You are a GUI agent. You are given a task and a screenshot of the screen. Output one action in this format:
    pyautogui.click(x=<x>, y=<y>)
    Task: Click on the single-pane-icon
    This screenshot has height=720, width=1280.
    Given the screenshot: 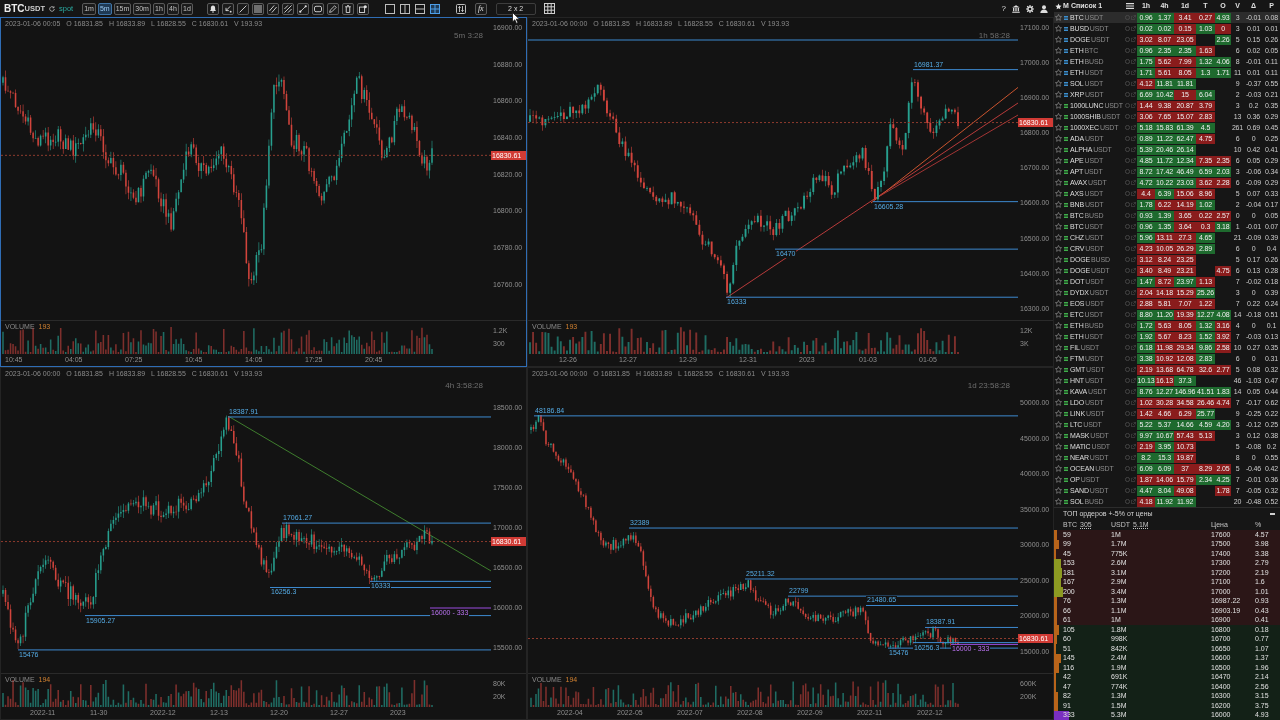 What is the action you would take?
    pyautogui.click(x=389, y=8)
    